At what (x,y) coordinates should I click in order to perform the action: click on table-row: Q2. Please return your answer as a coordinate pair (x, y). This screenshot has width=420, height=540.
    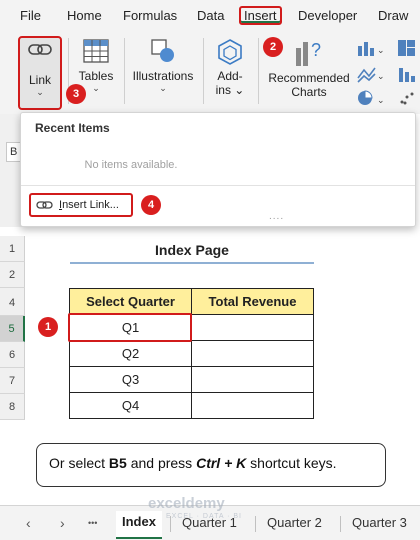
    Looking at the image, I should click on (191, 353).